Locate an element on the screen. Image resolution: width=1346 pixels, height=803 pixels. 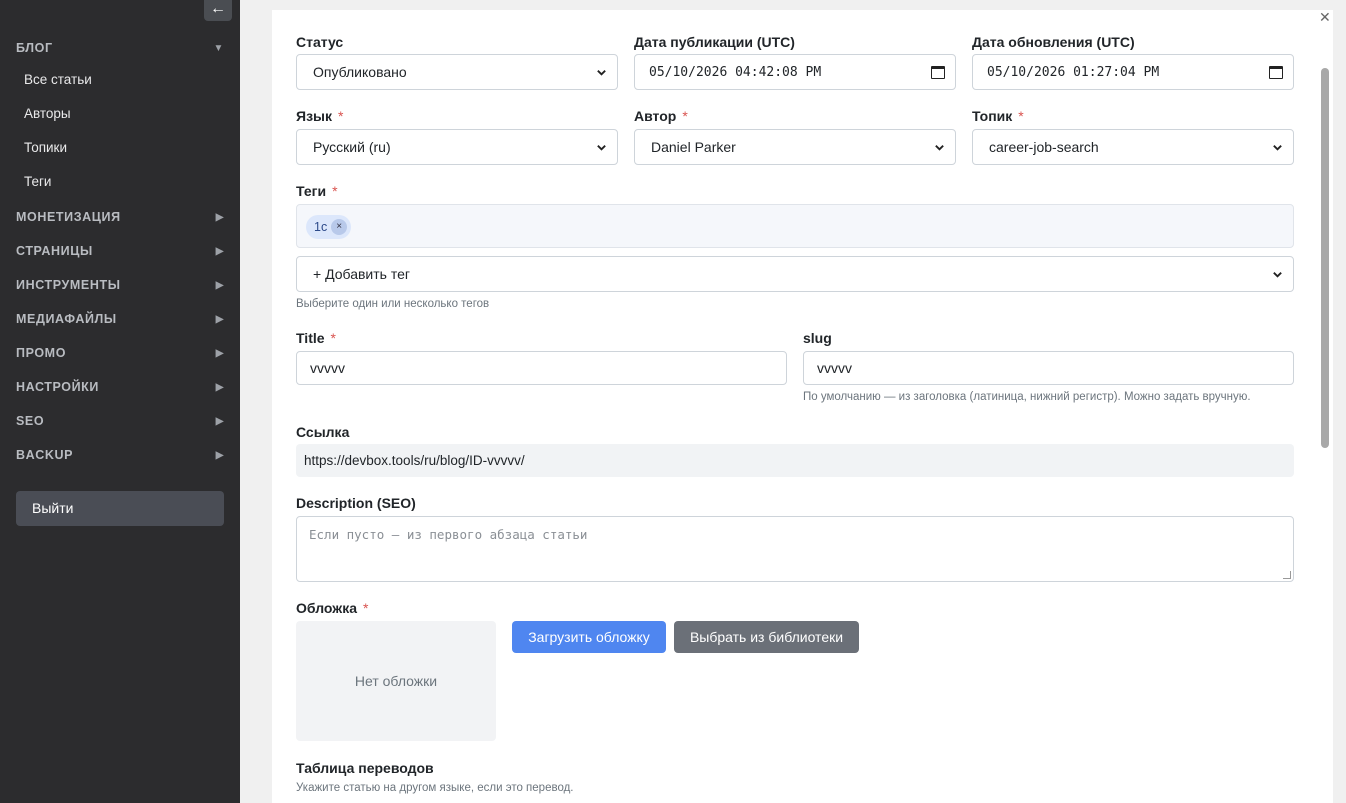
nav-section-media: МЕДИАФАЙЛЫ ▶ is located at coordinates (120, 319).